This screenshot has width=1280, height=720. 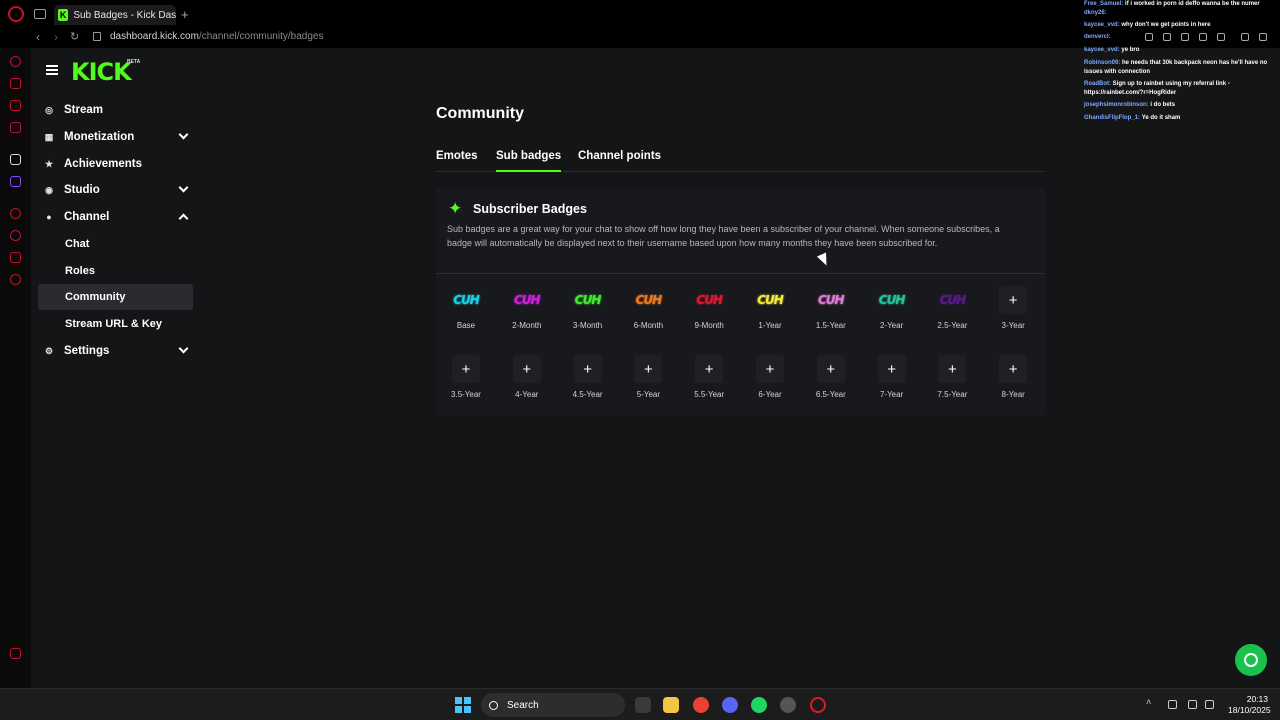 What do you see at coordinates (115, 351) in the screenshot?
I see `nav-settings: ⚙ Settings` at bounding box center [115, 351].